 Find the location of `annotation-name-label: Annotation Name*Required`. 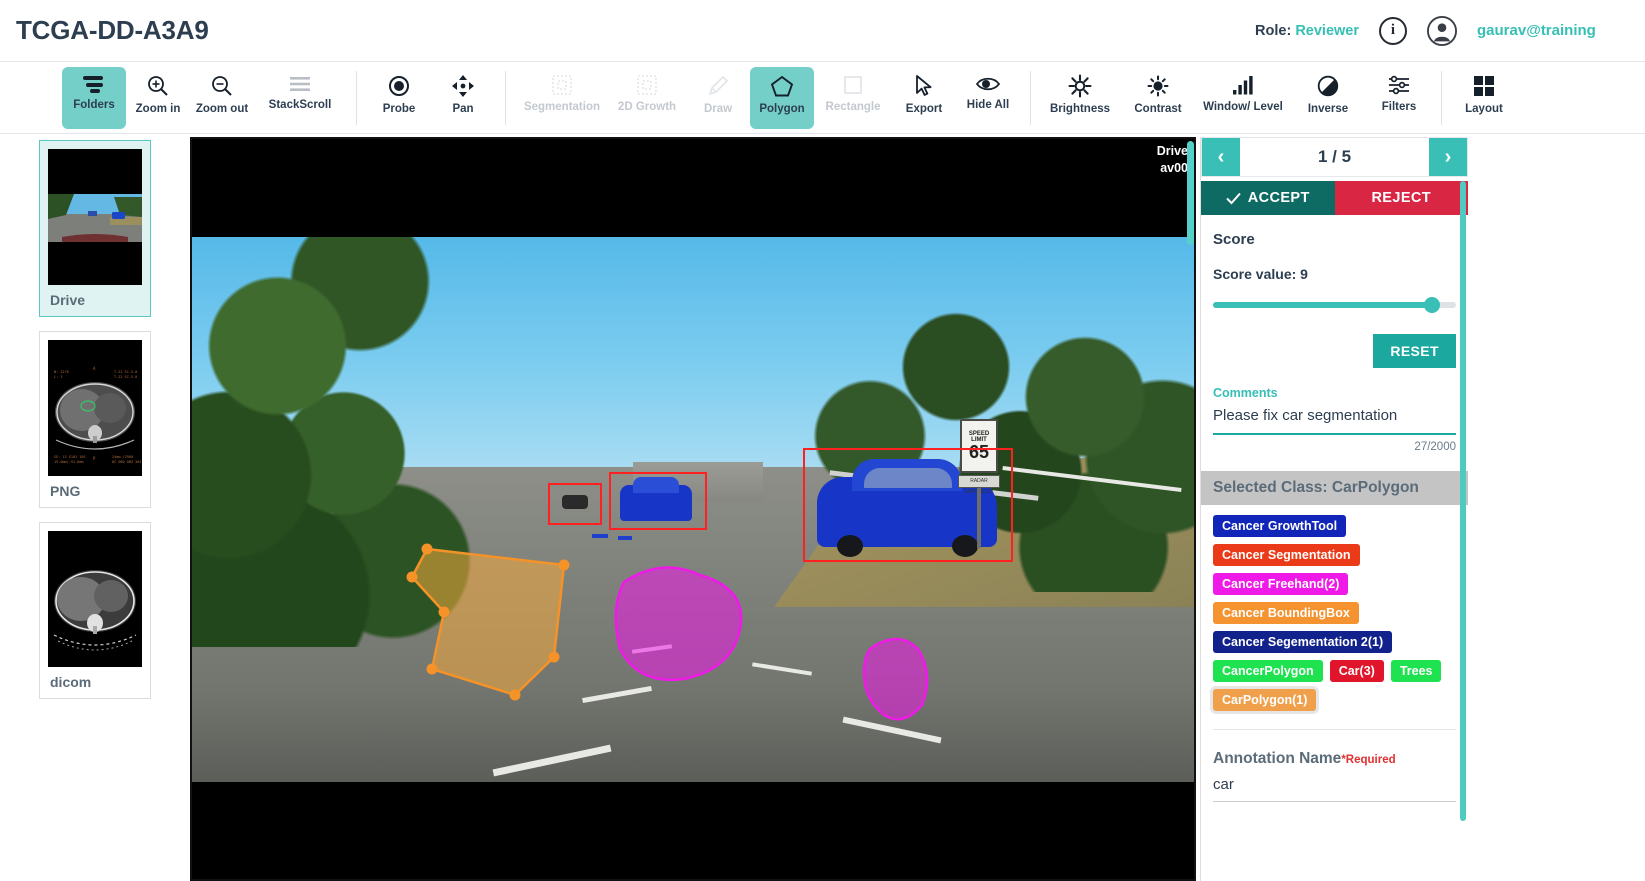

annotation-name-label: Annotation Name*Required is located at coordinates (1334, 749).